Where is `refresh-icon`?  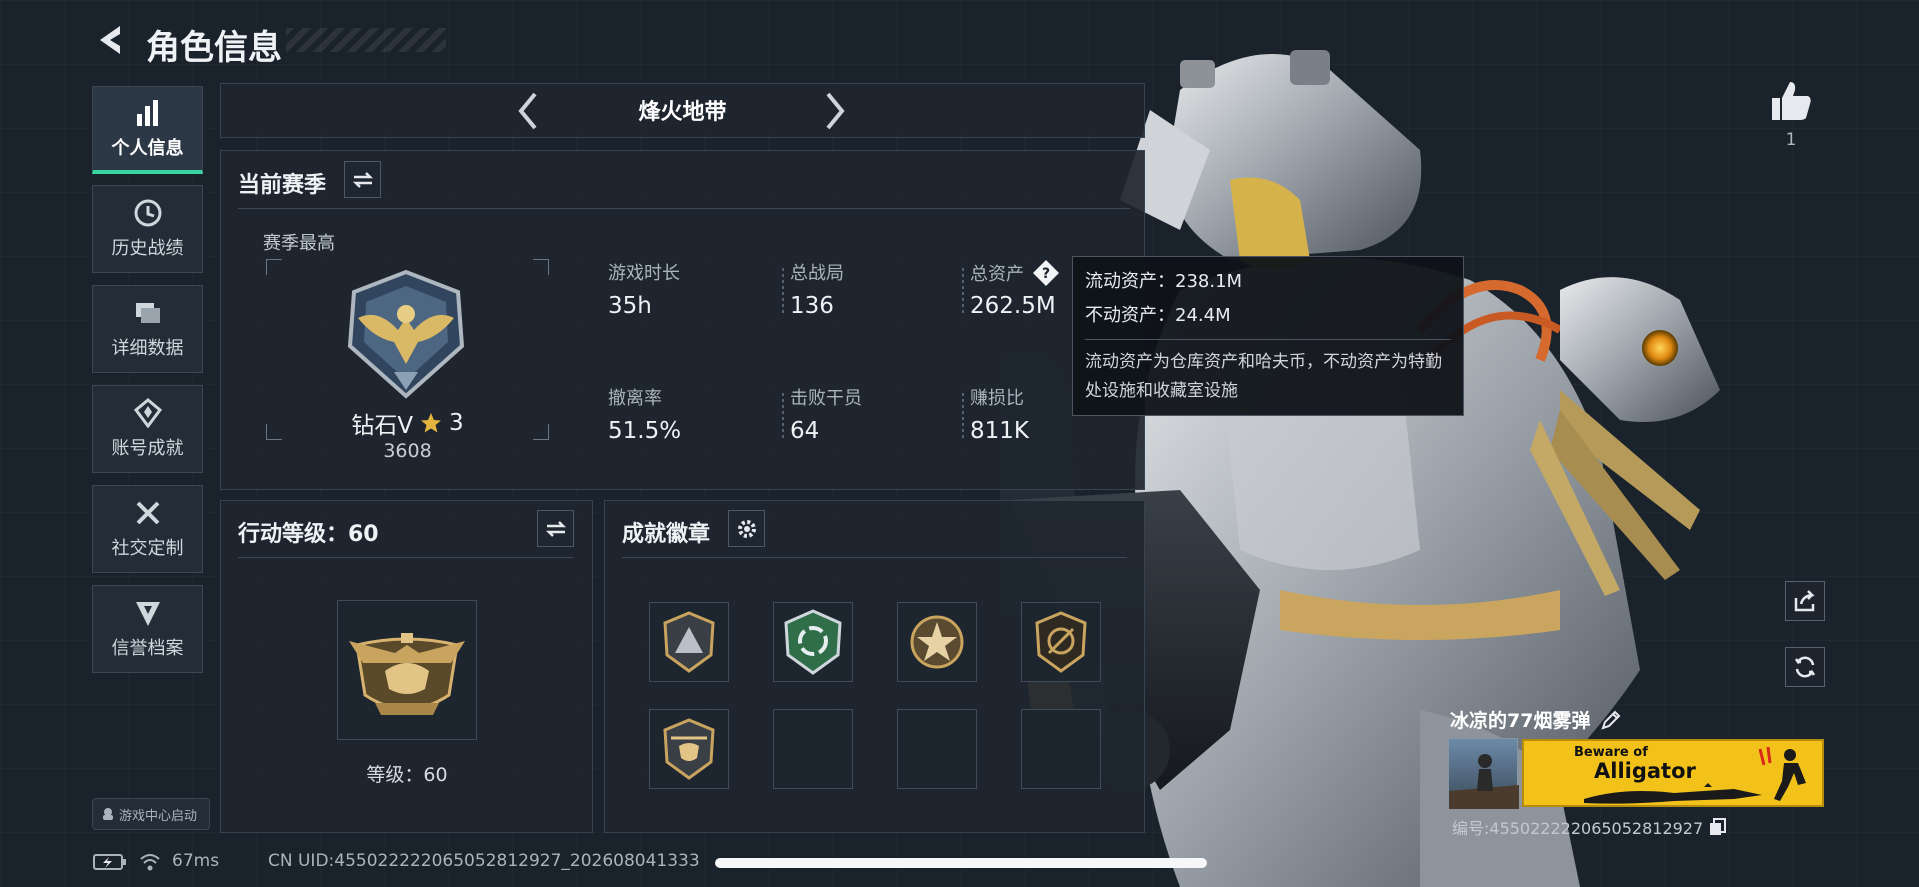
refresh-icon is located at coordinates (1805, 667).